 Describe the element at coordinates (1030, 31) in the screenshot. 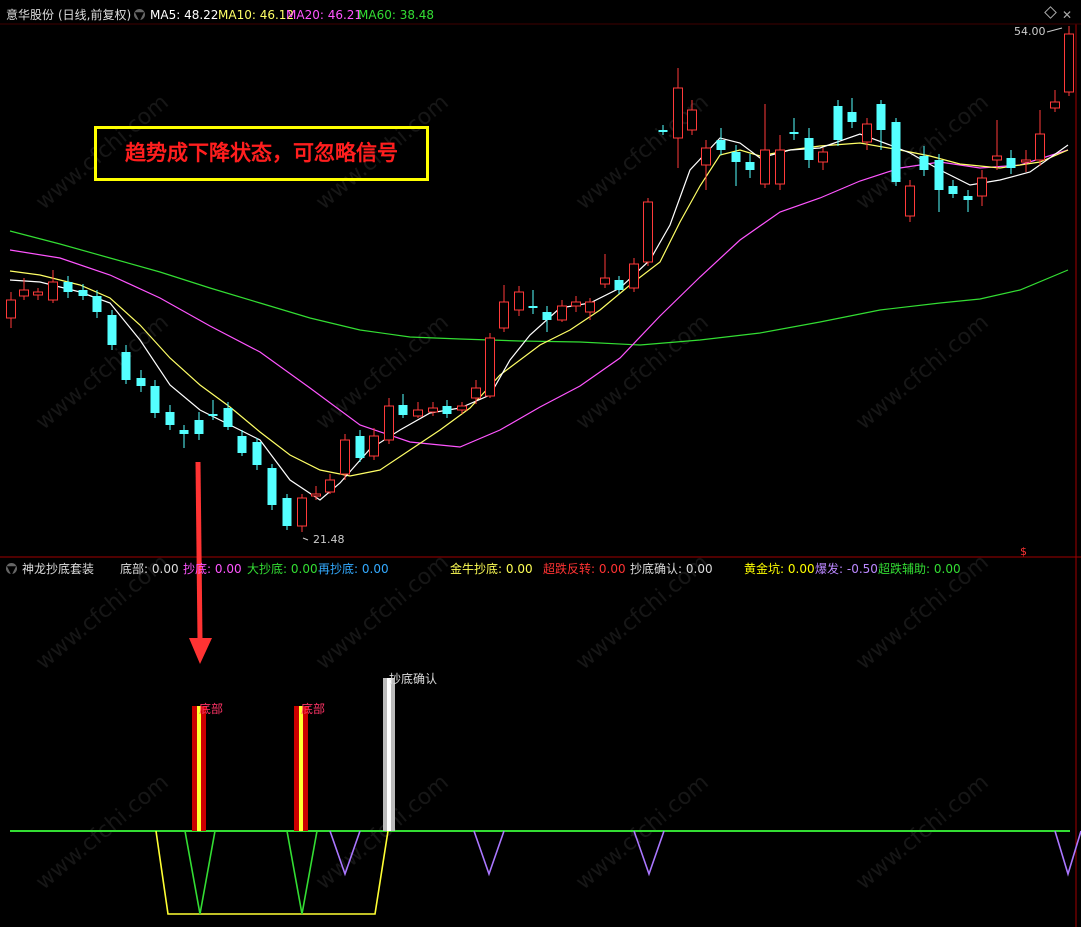

I see `high-price-label: 54.00` at that location.